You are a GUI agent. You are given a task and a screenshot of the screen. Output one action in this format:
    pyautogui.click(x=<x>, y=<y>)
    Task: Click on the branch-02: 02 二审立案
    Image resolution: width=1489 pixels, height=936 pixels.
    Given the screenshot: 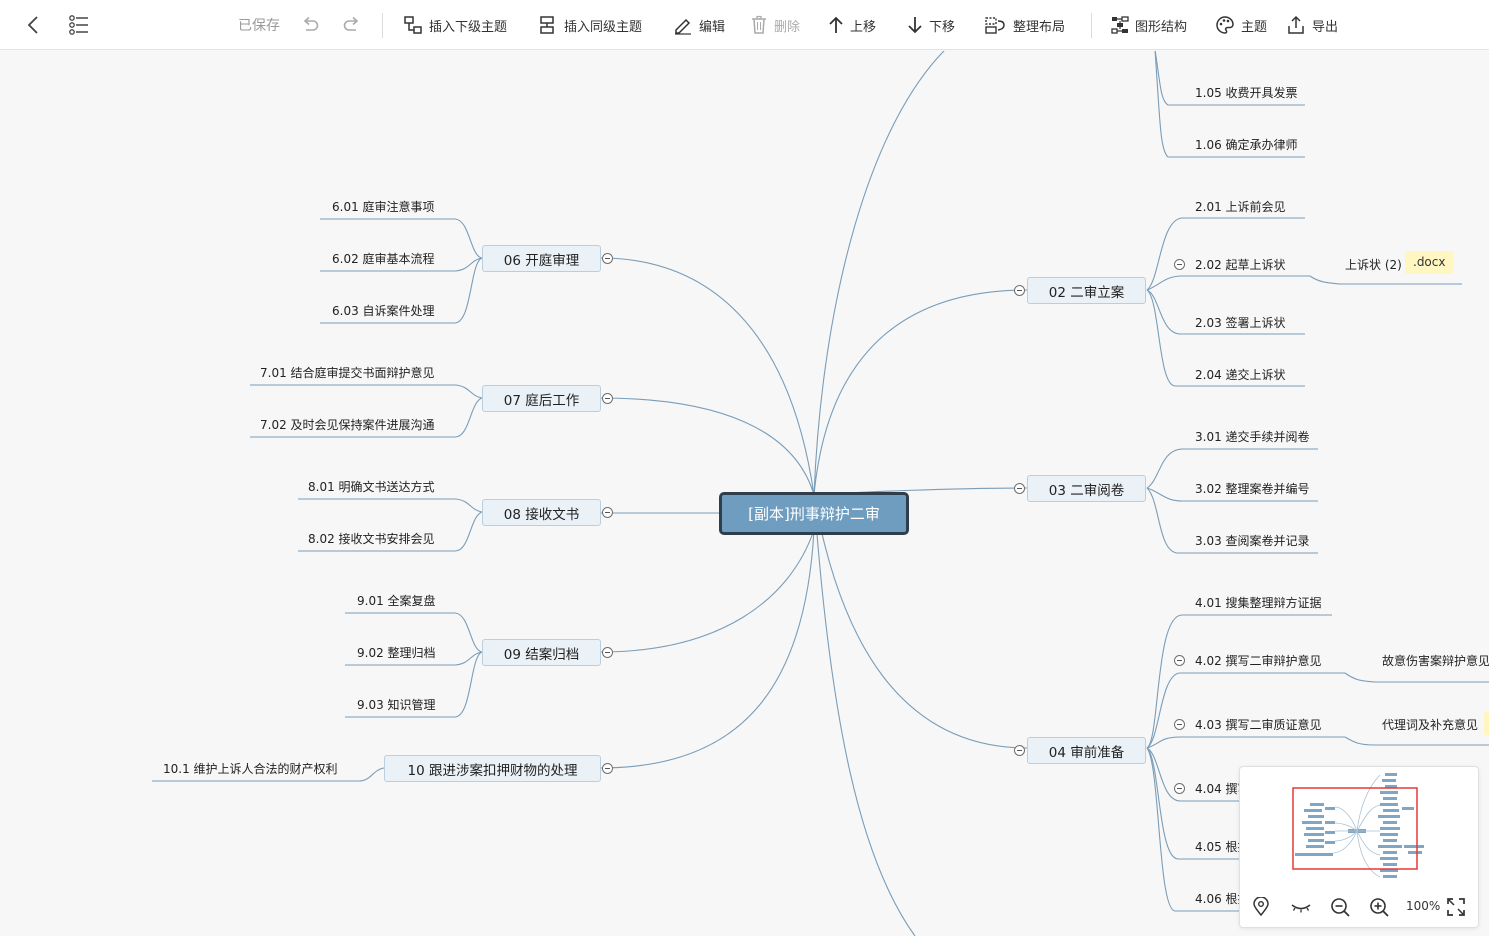 What is the action you would take?
    pyautogui.click(x=1086, y=290)
    